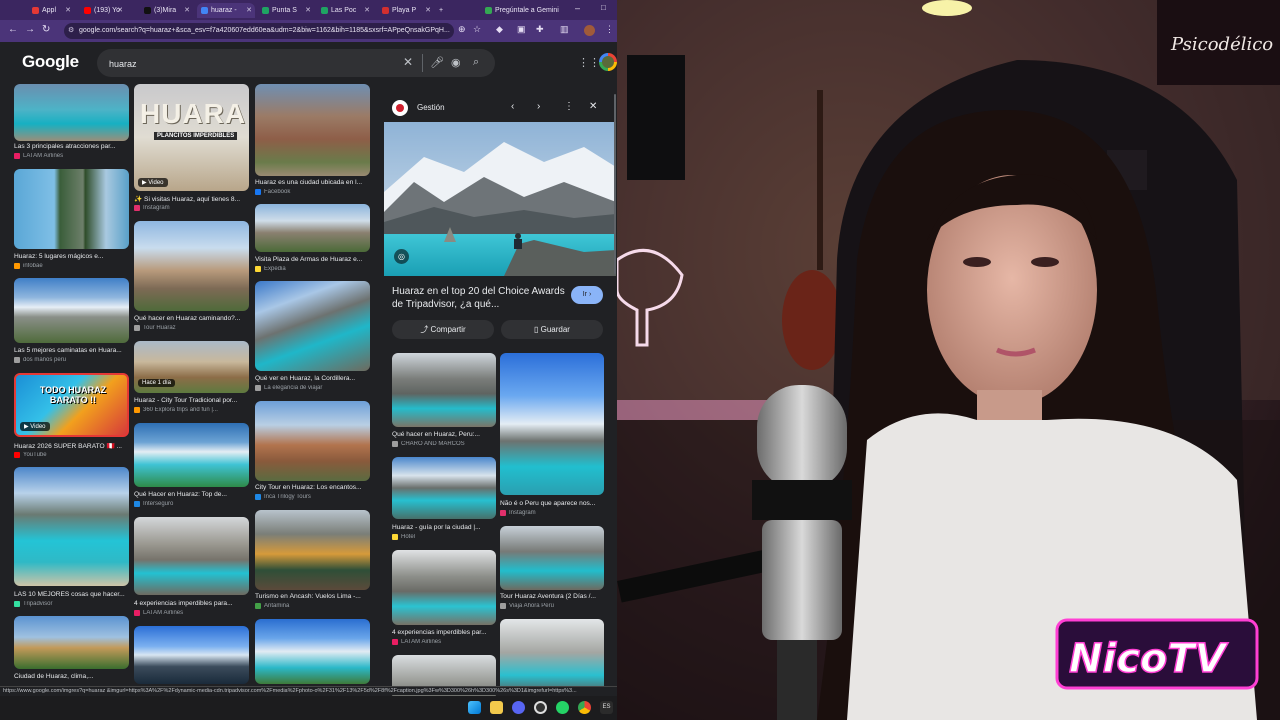  What do you see at coordinates (50, 62) in the screenshot?
I see `google-logo: Google` at bounding box center [50, 62].